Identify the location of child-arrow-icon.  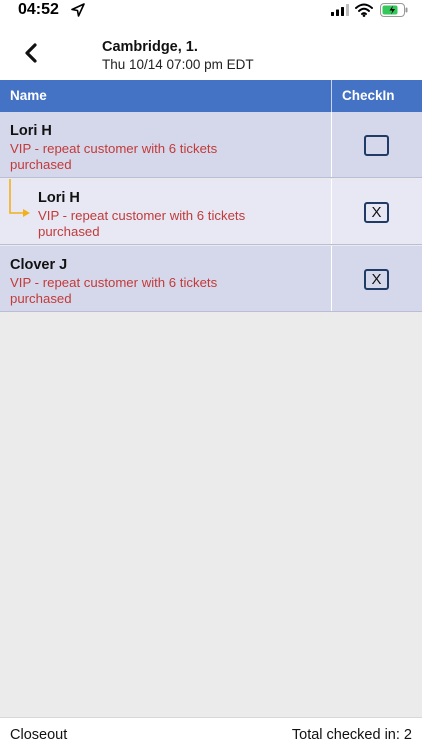
(19, 198).